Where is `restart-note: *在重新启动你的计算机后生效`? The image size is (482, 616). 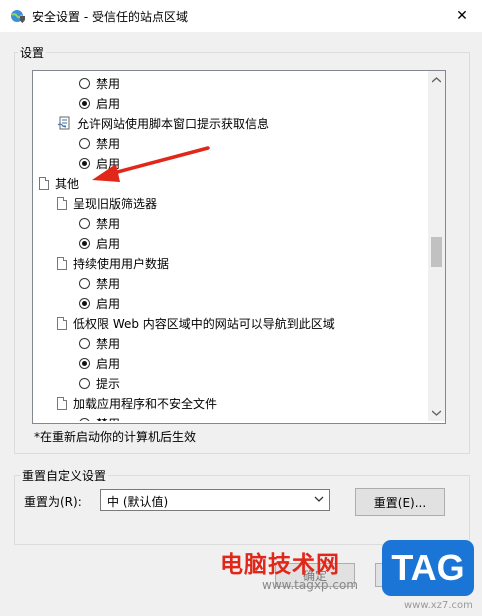
restart-note: *在重新启动你的计算机后生效 is located at coordinates (115, 437).